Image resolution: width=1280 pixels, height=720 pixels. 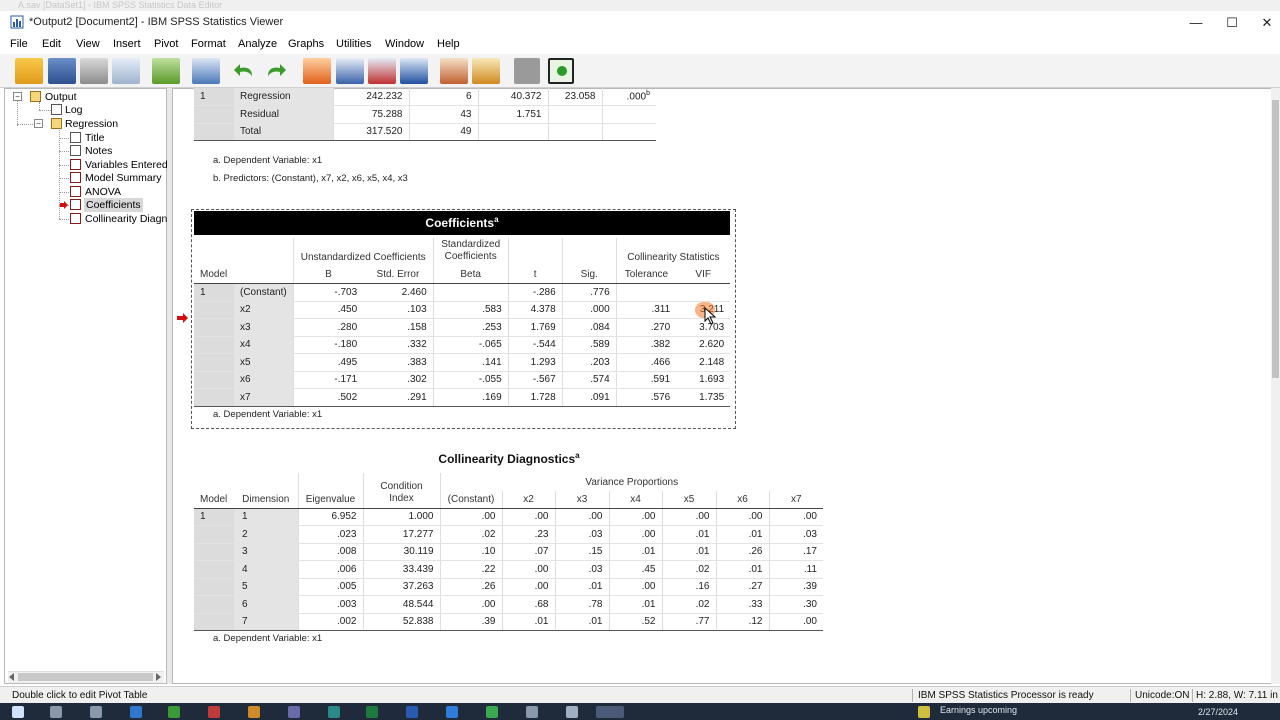 I want to click on variance-proportion-cell: .01, so click(x=688, y=552).